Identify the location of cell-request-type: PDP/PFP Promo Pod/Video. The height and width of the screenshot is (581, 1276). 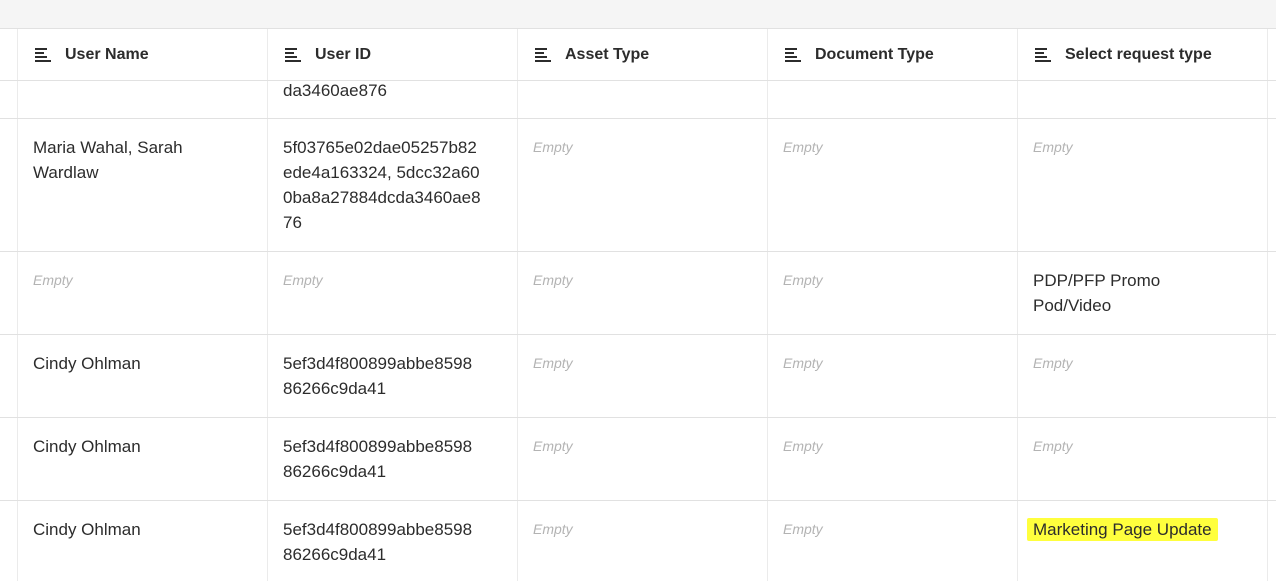
(1142, 293).